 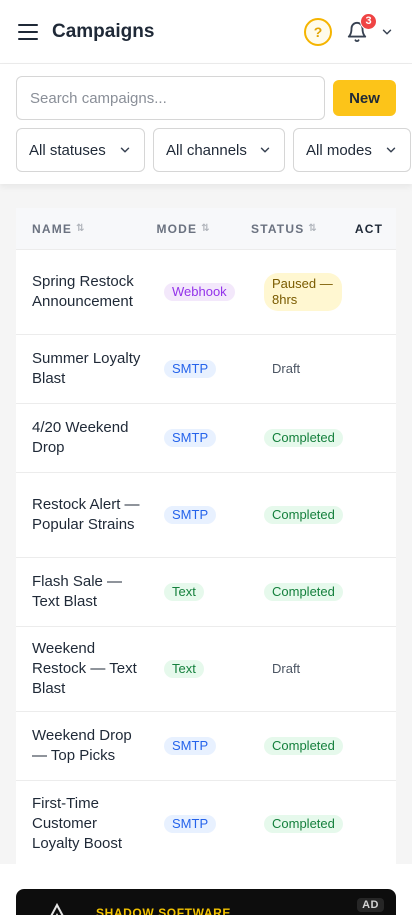 I want to click on status-filter: All statuses, so click(x=80, y=150).